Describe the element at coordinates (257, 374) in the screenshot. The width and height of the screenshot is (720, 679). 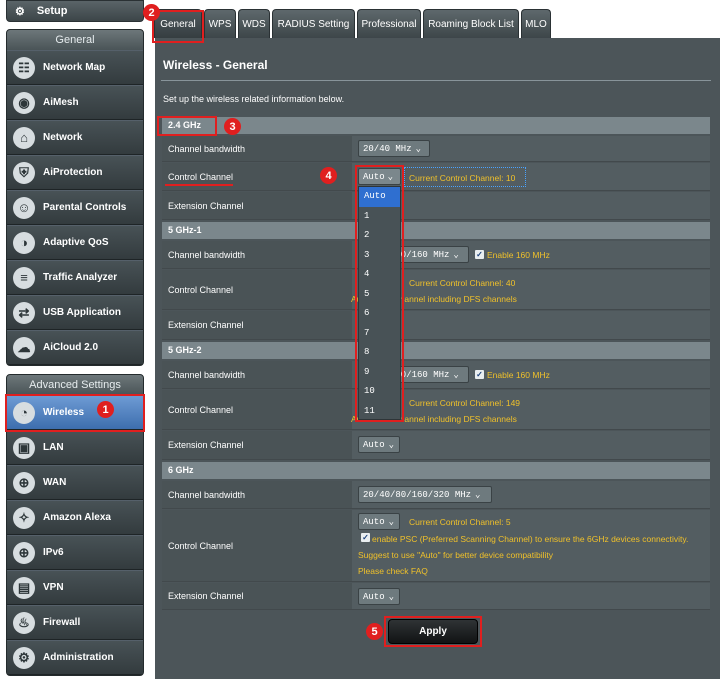
I see `label-52-bandwidth: Channel bandwidth` at that location.